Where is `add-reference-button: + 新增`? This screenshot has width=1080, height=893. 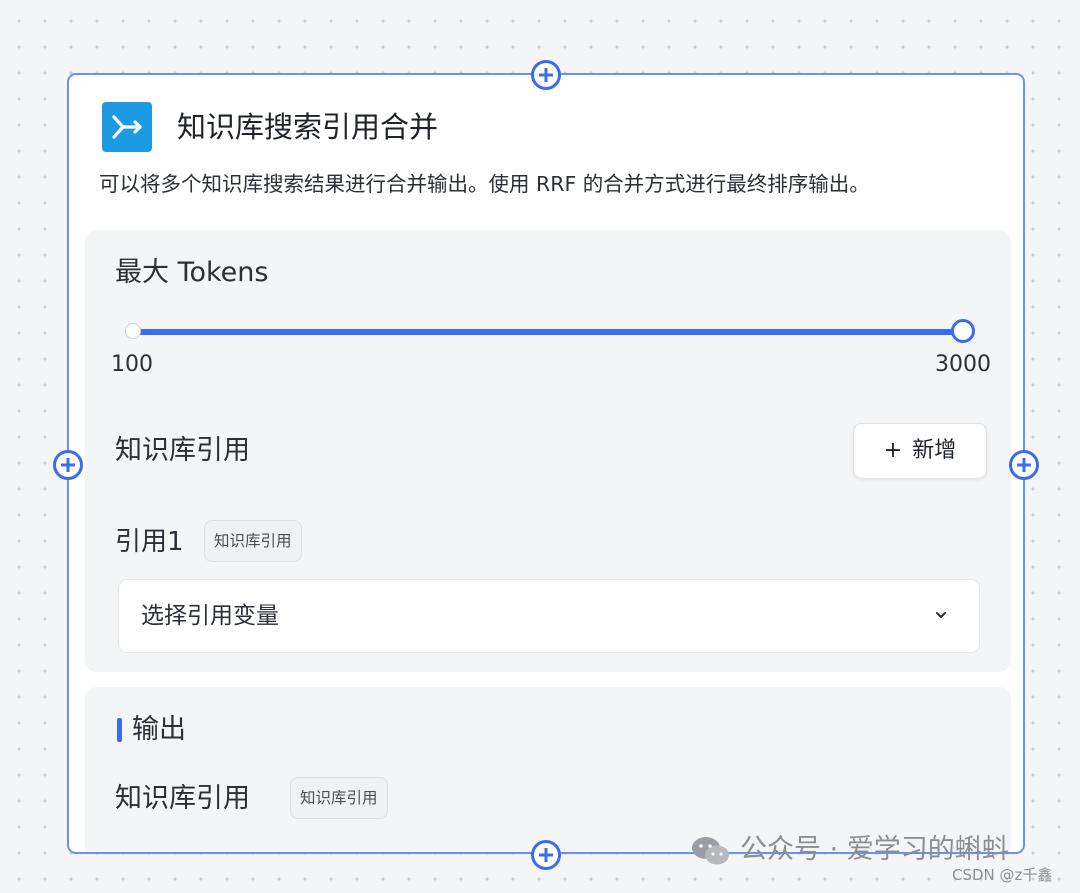
add-reference-button: + 新增 is located at coordinates (920, 451).